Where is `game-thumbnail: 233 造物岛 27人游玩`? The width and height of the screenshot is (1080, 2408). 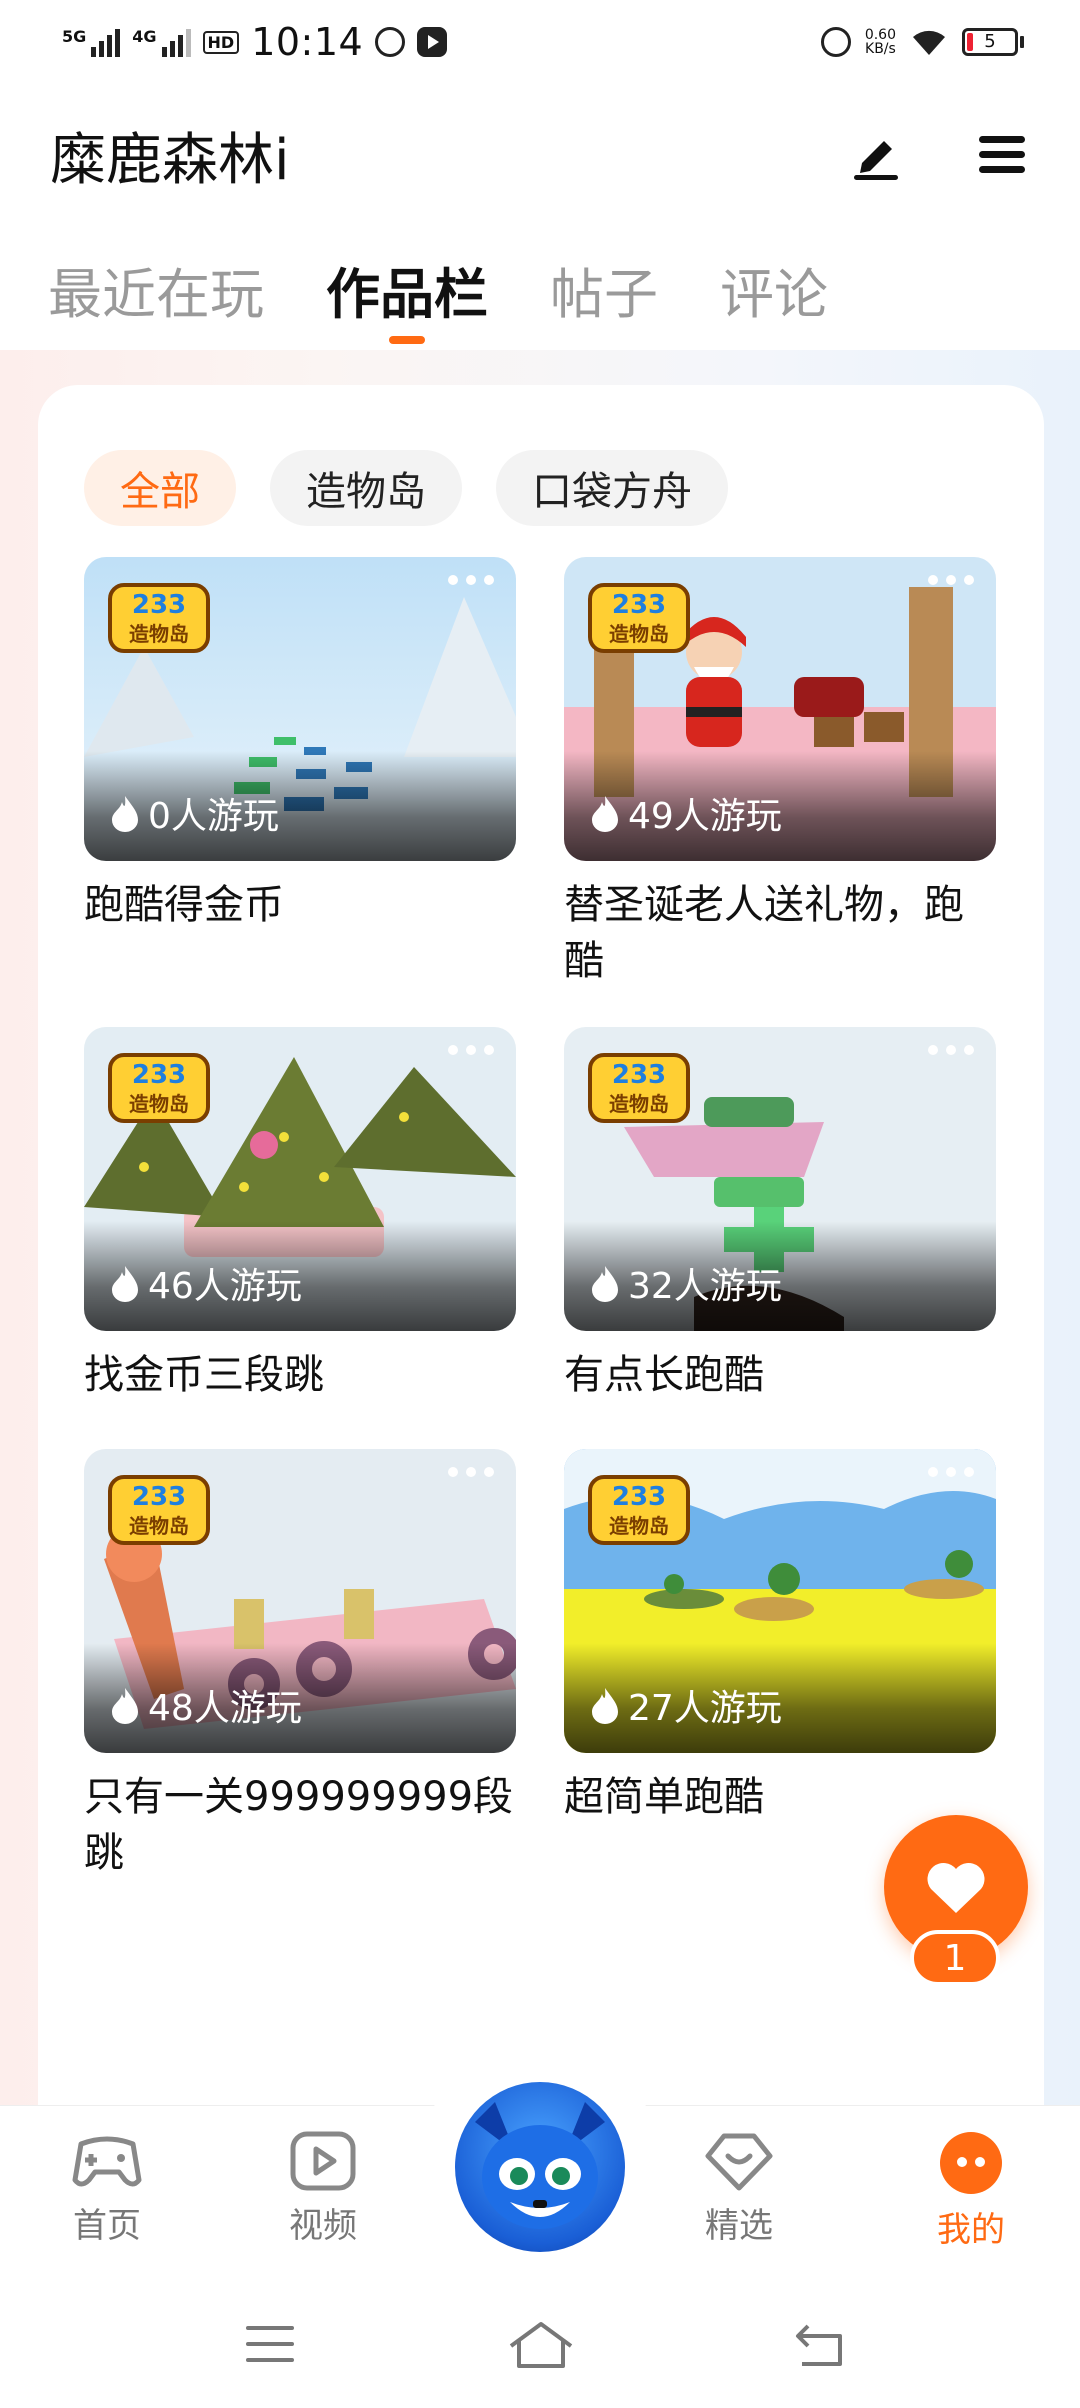
game-thumbnail: 233 造物岛 27人游玩 is located at coordinates (780, 1601).